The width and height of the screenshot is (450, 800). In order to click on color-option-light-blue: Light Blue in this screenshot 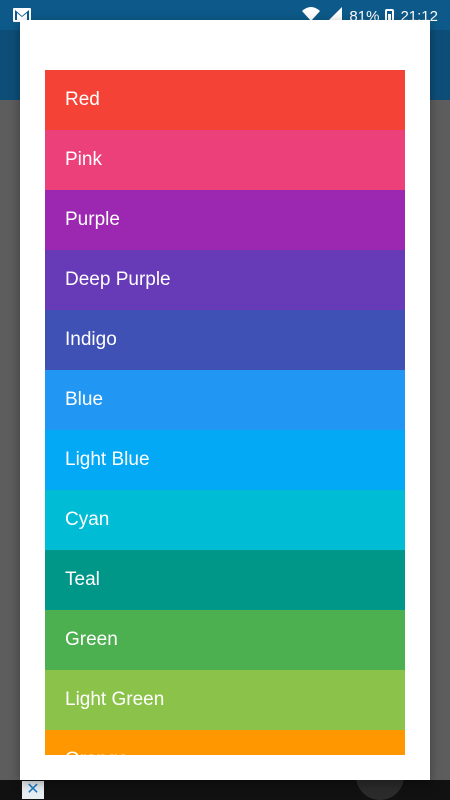, I will do `click(225, 460)`.